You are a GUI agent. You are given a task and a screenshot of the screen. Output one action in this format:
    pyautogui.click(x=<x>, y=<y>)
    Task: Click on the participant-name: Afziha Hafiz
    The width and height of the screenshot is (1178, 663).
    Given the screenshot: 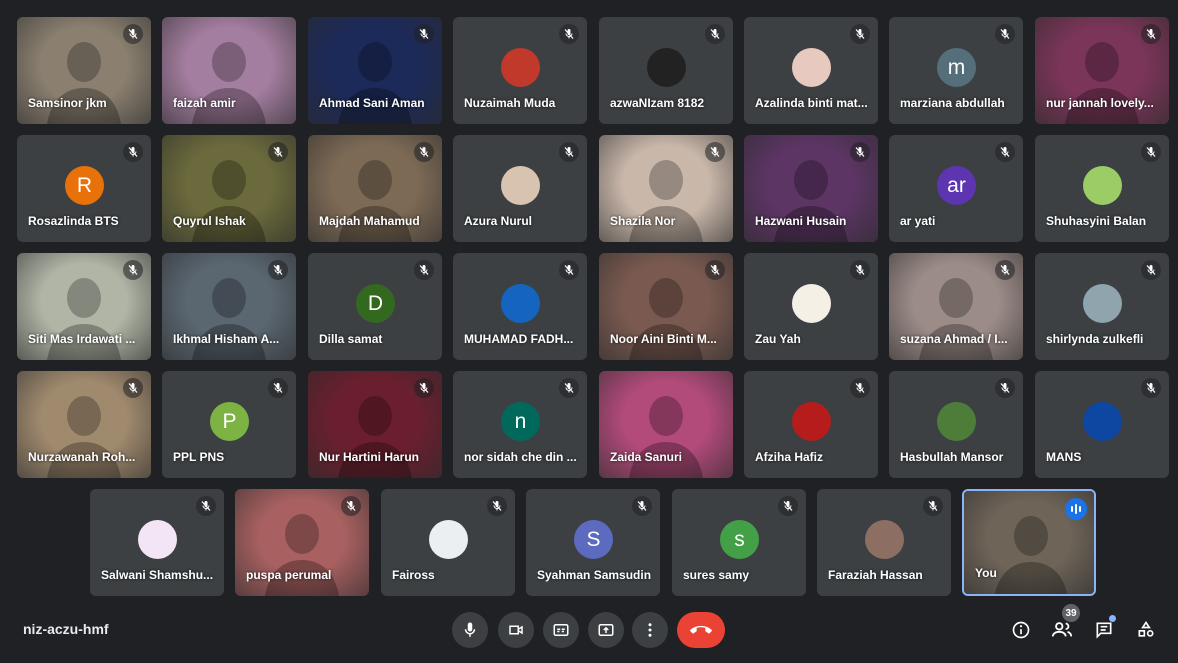 What is the action you would take?
    pyautogui.click(x=789, y=457)
    